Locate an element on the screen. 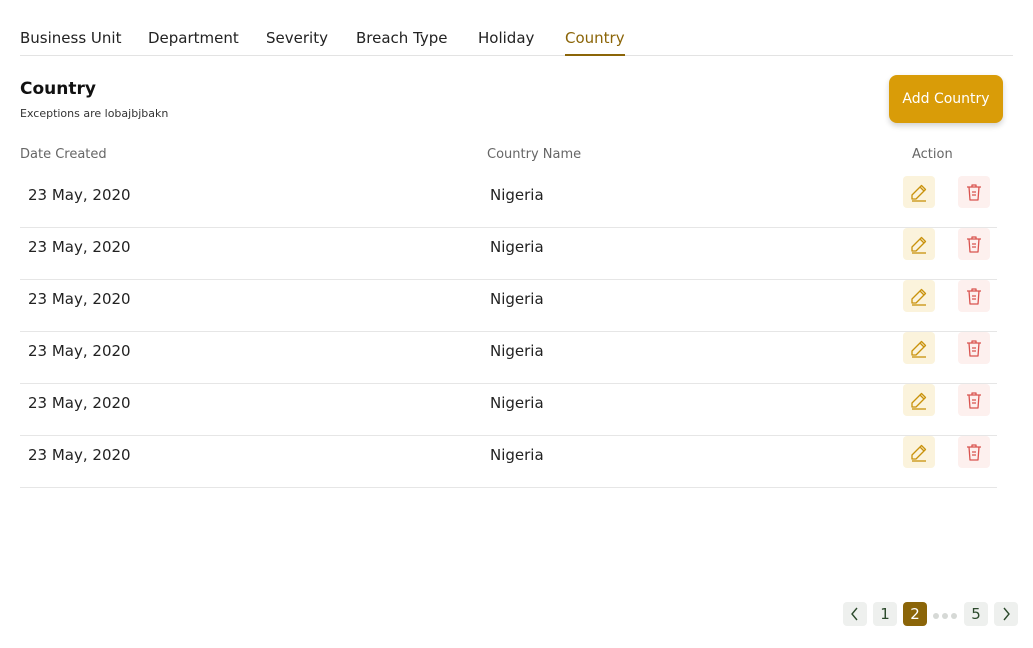 The width and height of the screenshot is (1033, 648). tab-department: Department is located at coordinates (193, 42).